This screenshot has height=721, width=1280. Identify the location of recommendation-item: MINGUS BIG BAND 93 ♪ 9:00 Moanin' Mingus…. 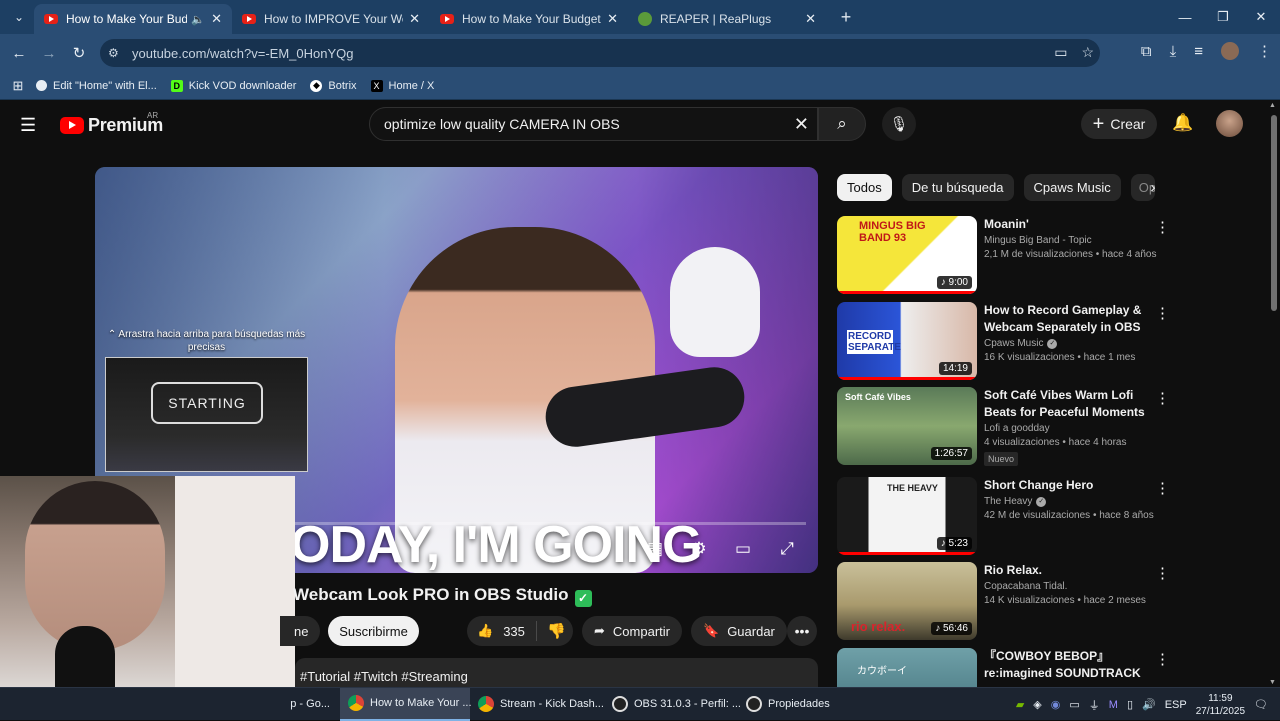
(1003, 255).